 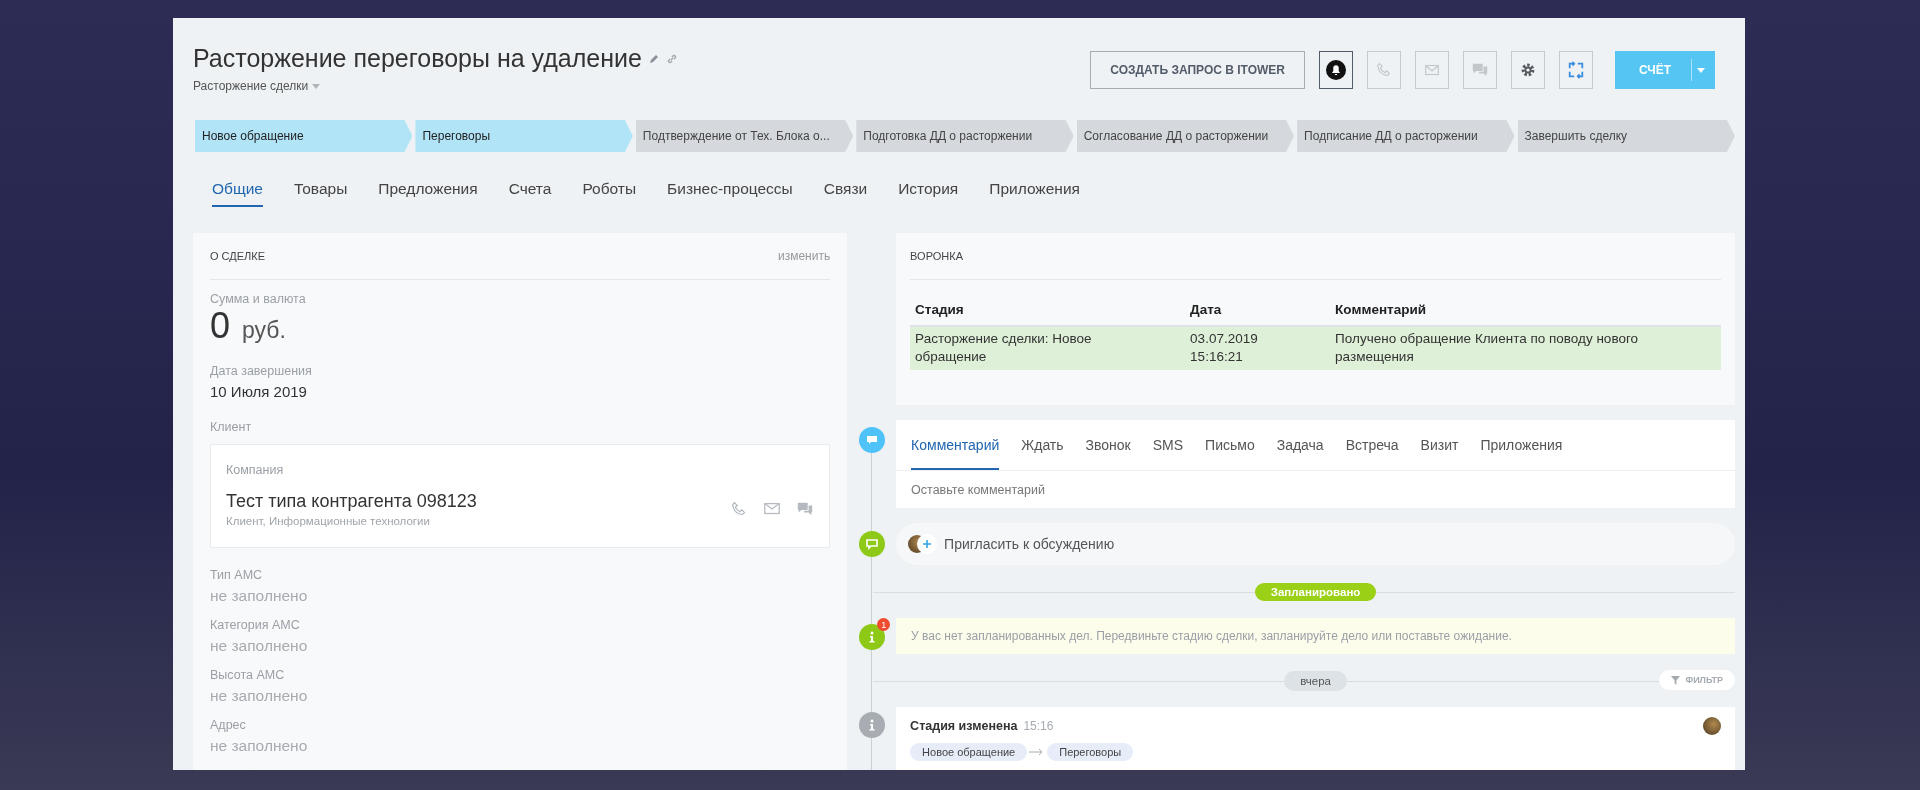 I want to click on card-title: О СДЕЛКЕ, so click(x=238, y=256).